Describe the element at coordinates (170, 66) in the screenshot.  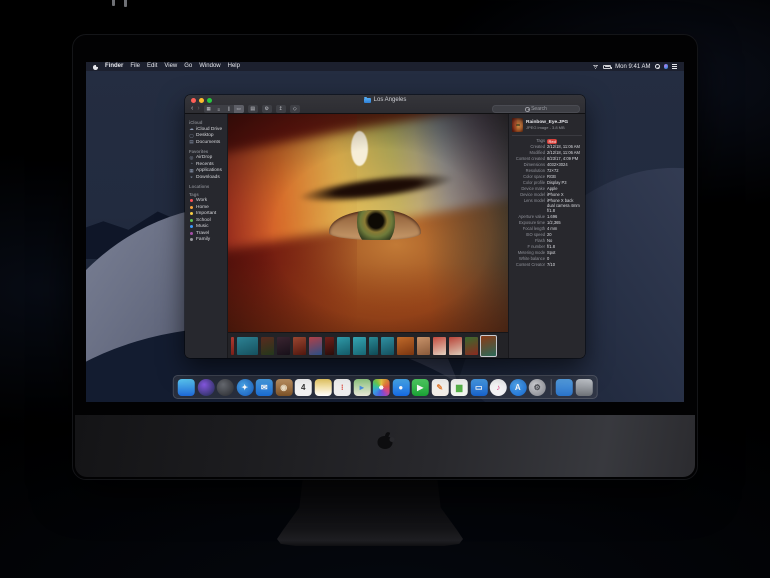
I see `menu-item-view: View` at that location.